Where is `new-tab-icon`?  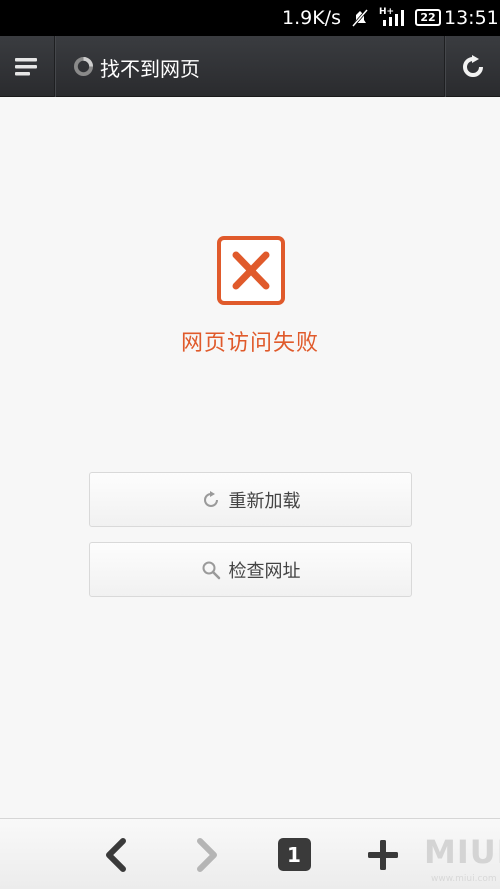 new-tab-icon is located at coordinates (383, 854).